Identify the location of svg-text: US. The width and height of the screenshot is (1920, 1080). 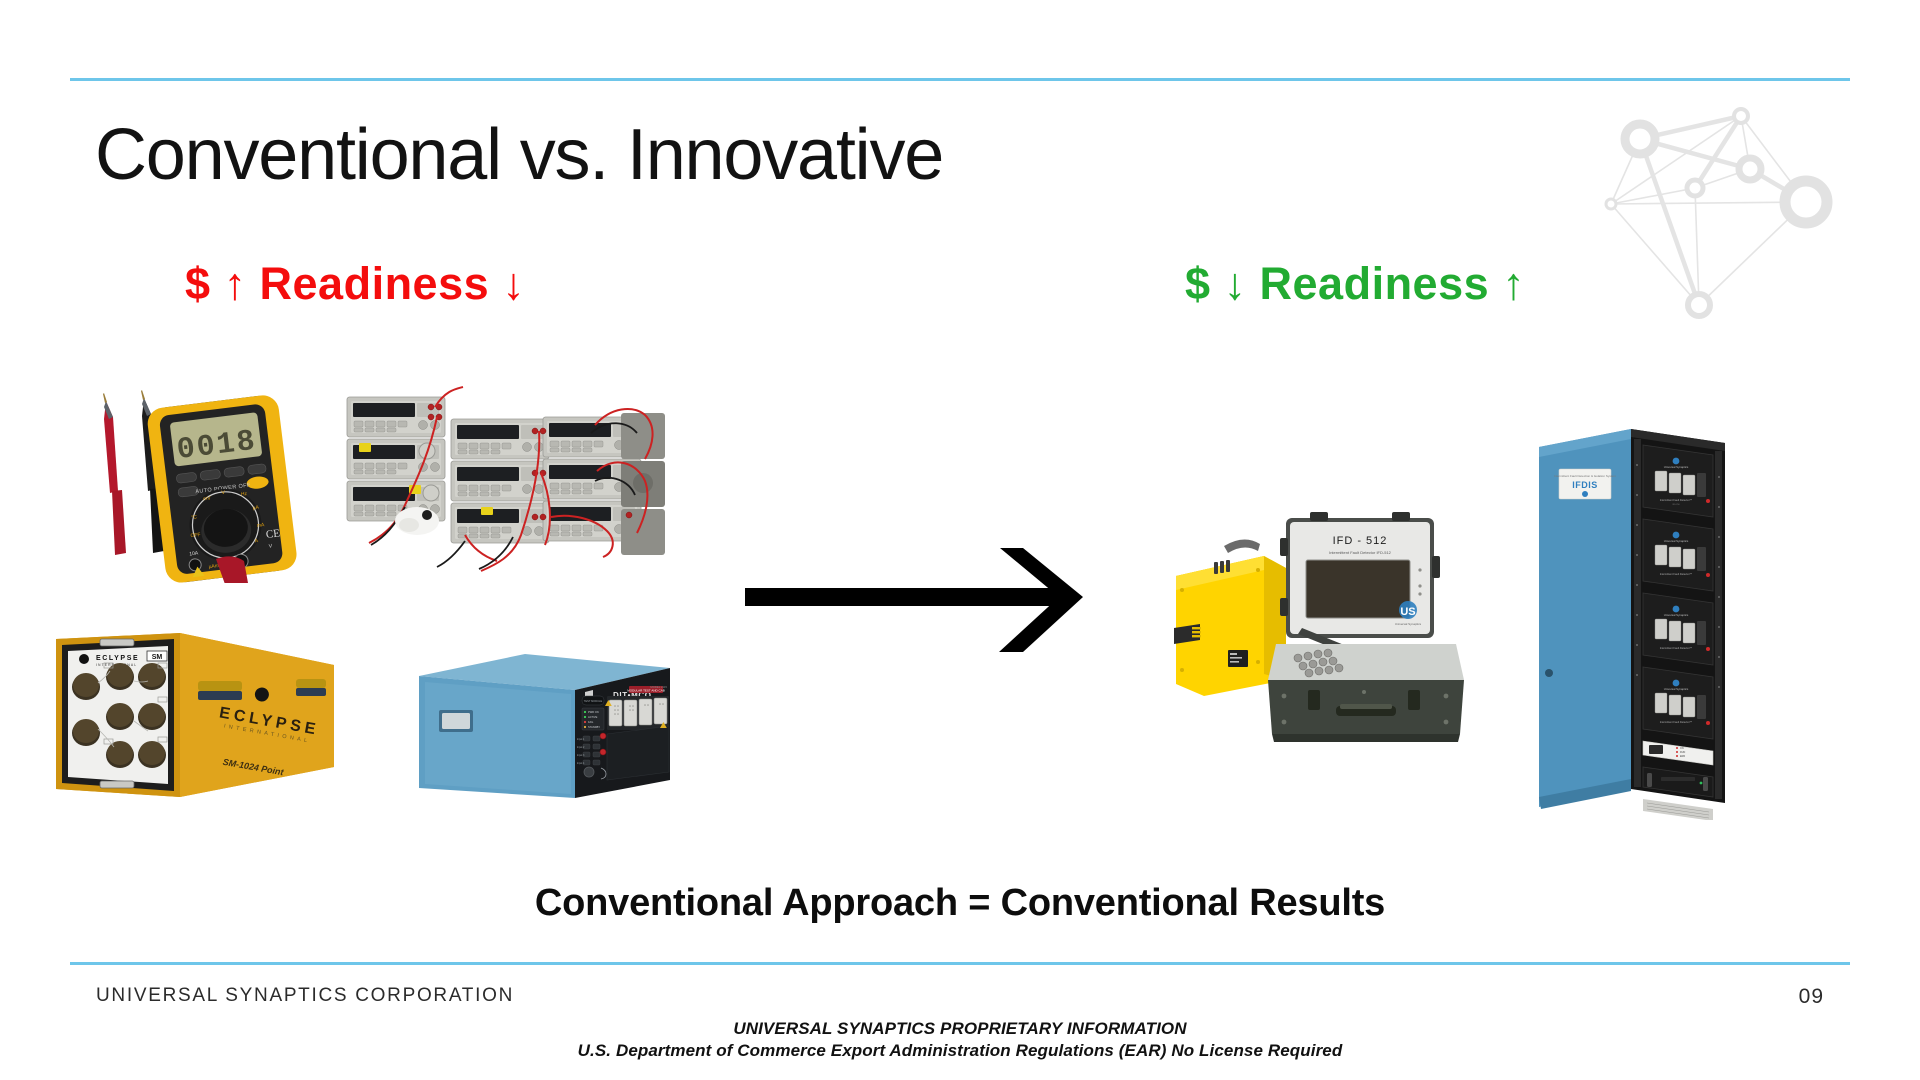
(1407, 612).